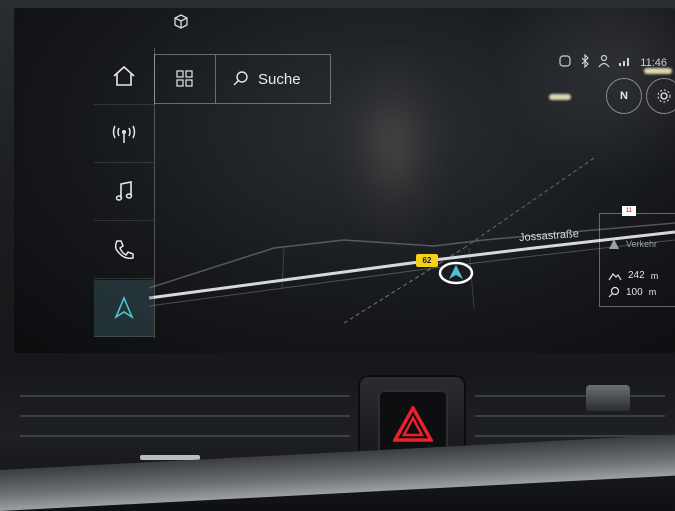 This screenshot has width=675, height=511. What do you see at coordinates (427, 260) in the screenshot?
I see `speed-limit-sign: 62` at bounding box center [427, 260].